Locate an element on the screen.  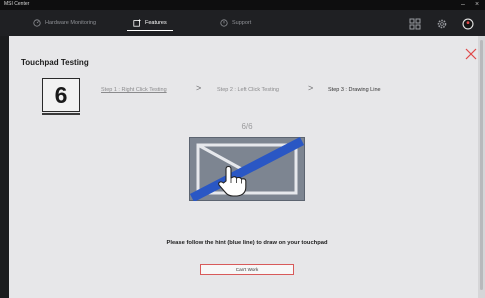
tab-label: Support is located at coordinates (242, 23).